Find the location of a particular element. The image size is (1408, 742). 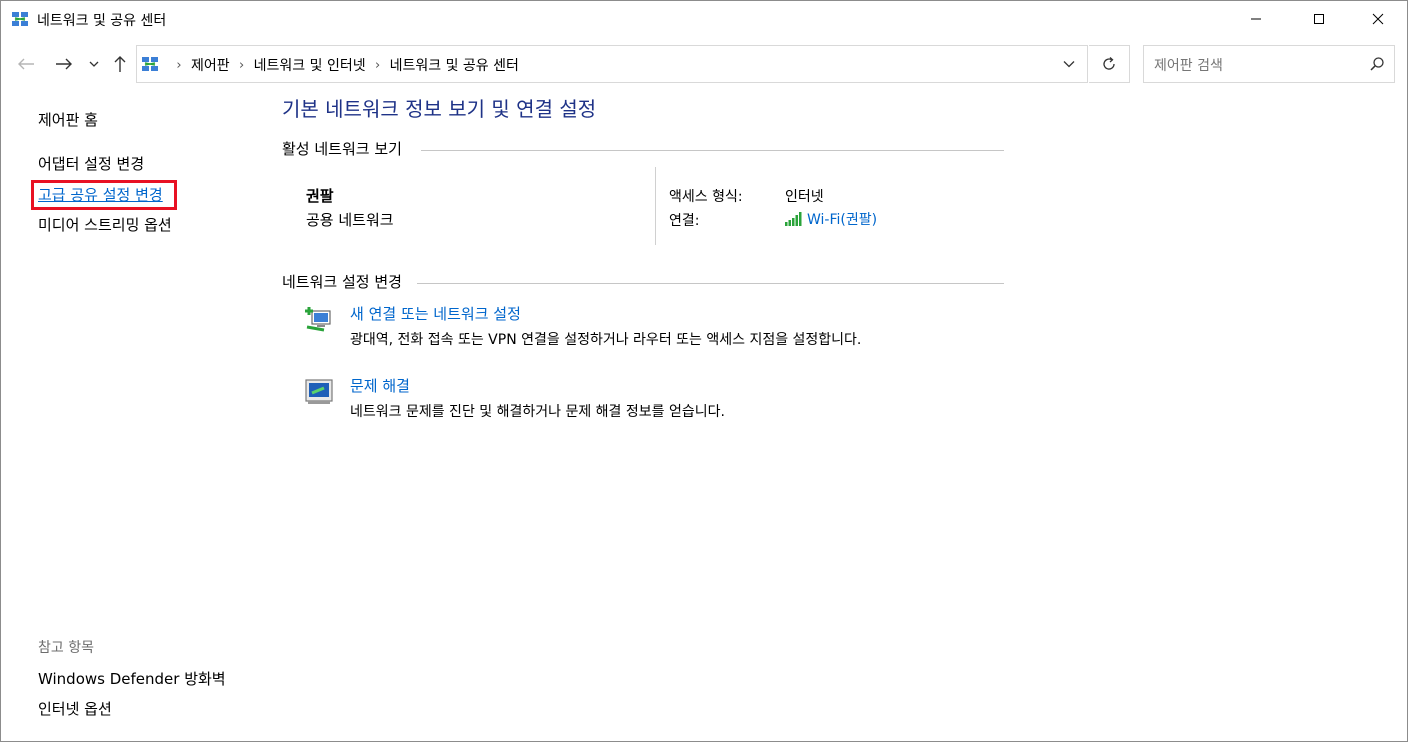

maximize-button is located at coordinates (1319, 19).